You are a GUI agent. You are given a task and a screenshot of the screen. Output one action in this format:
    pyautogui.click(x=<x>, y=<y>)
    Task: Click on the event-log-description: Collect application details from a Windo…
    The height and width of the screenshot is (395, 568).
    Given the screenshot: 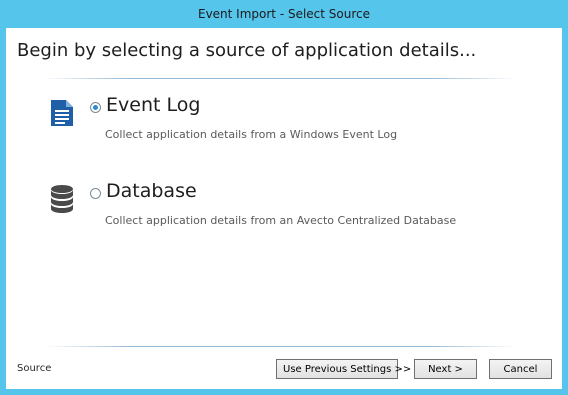 What is the action you would take?
    pyautogui.click(x=251, y=134)
    